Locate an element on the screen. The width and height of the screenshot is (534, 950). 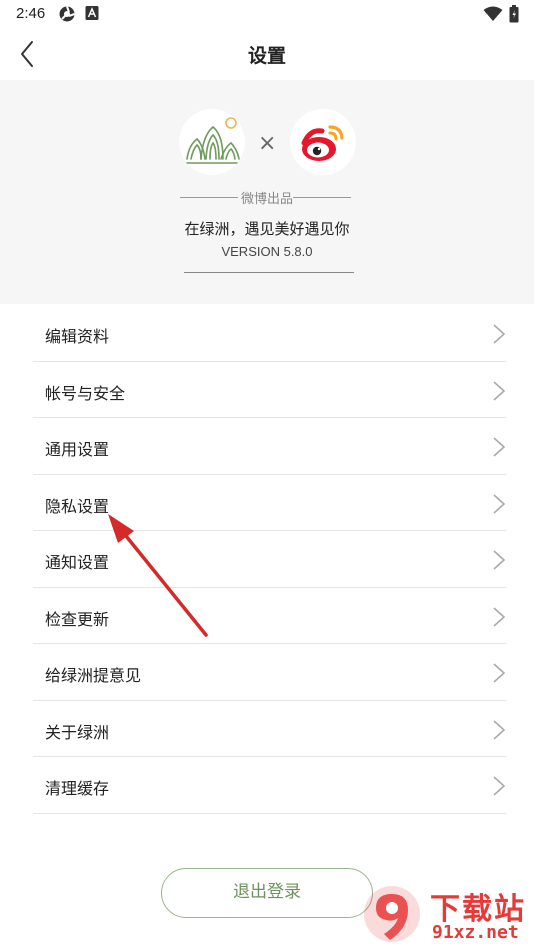
produced-divider-right is located at coordinates (322, 197).